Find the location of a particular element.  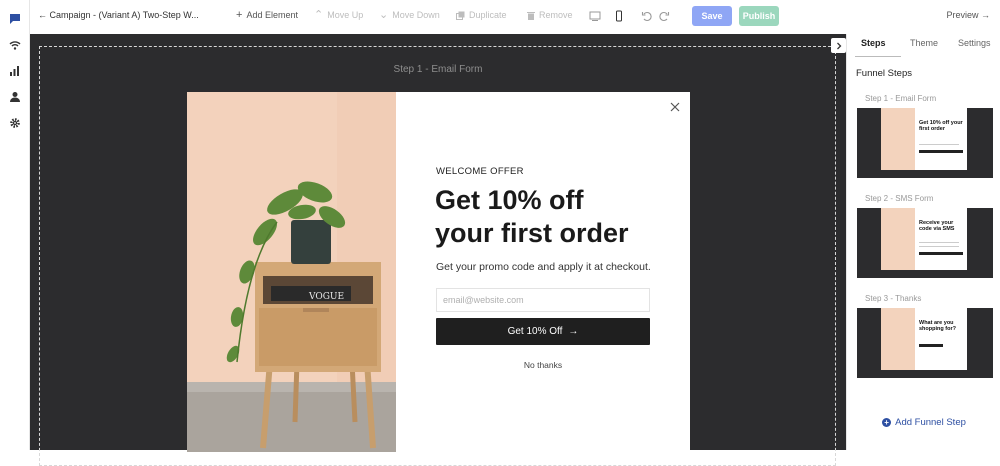

move-down-button: ⌄ Move Down is located at coordinates (409, 14).